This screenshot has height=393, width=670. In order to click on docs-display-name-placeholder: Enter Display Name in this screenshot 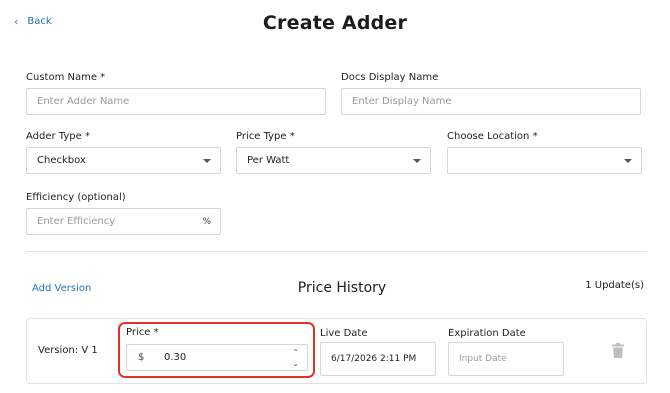, I will do `click(402, 101)`.